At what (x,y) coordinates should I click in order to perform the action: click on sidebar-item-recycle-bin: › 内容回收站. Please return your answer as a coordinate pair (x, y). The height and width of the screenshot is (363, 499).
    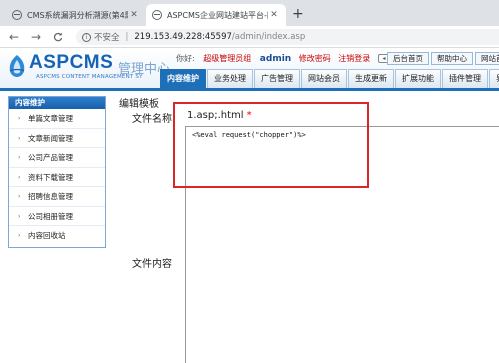
    Looking at the image, I should click on (57, 236).